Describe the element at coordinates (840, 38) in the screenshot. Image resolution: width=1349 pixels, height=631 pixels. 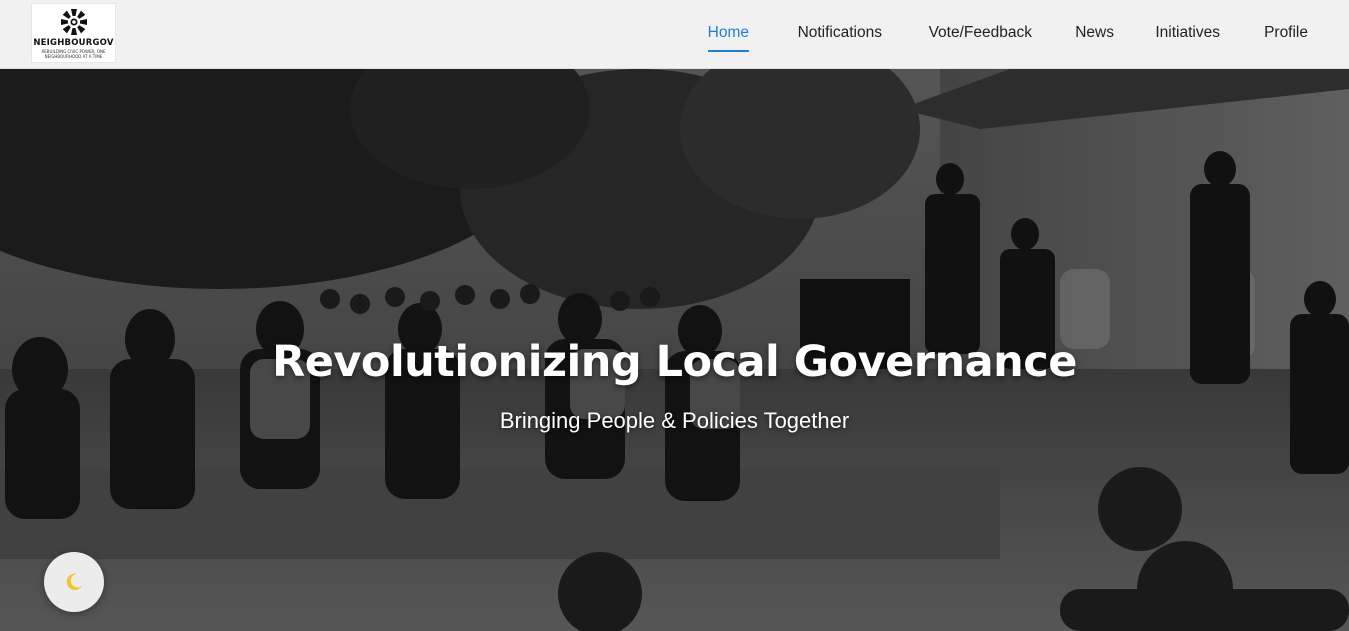
I see `nav-notifications: Notifications` at that location.